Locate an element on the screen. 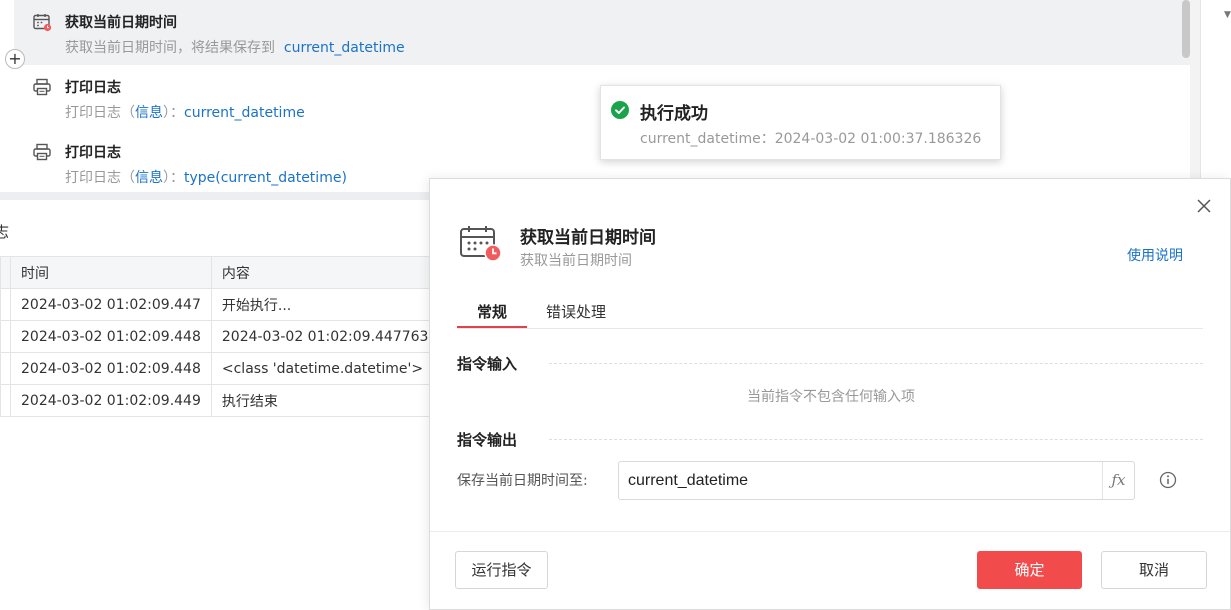  run-command-button: 运行指令 is located at coordinates (501, 570).